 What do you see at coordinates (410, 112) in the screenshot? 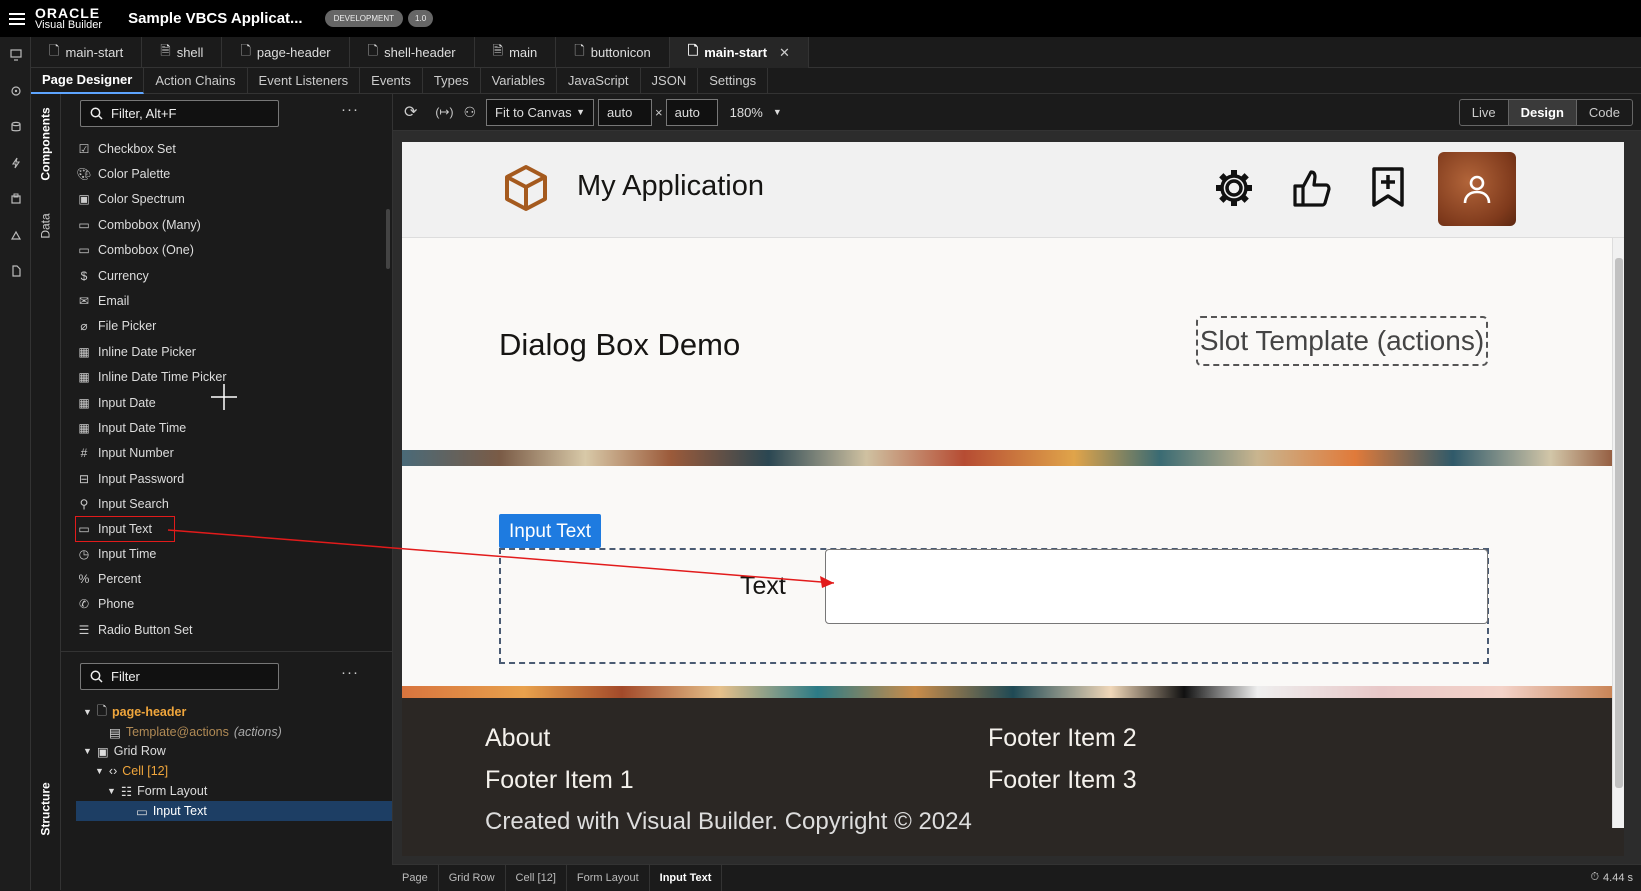
I see `refresh-icon: ⟳` at bounding box center [410, 112].